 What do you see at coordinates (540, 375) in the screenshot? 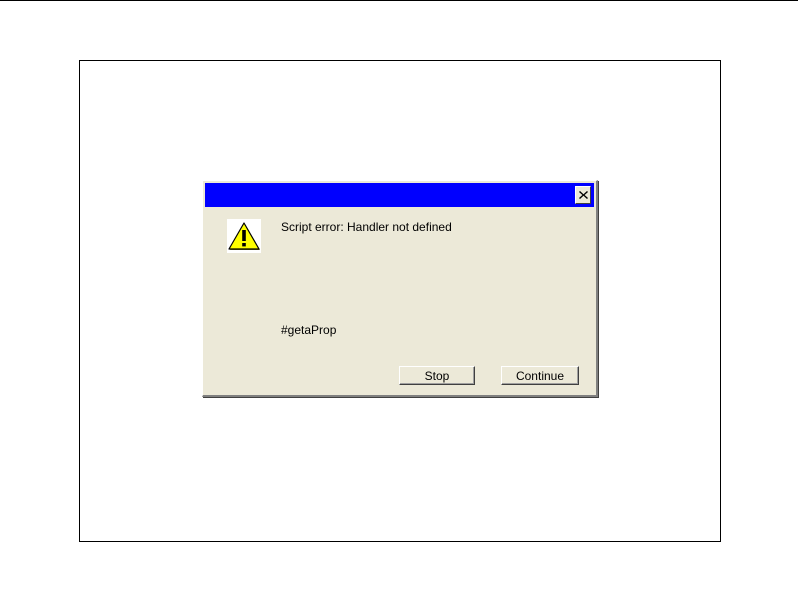
I see `continue-button: Continue` at bounding box center [540, 375].